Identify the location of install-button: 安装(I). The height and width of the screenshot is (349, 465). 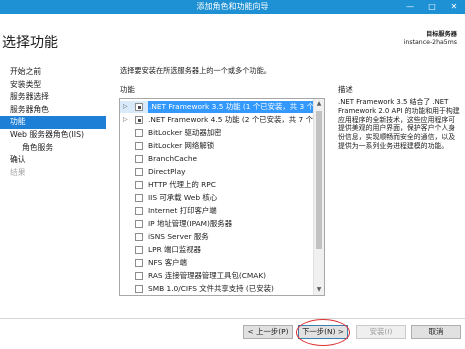
(381, 332).